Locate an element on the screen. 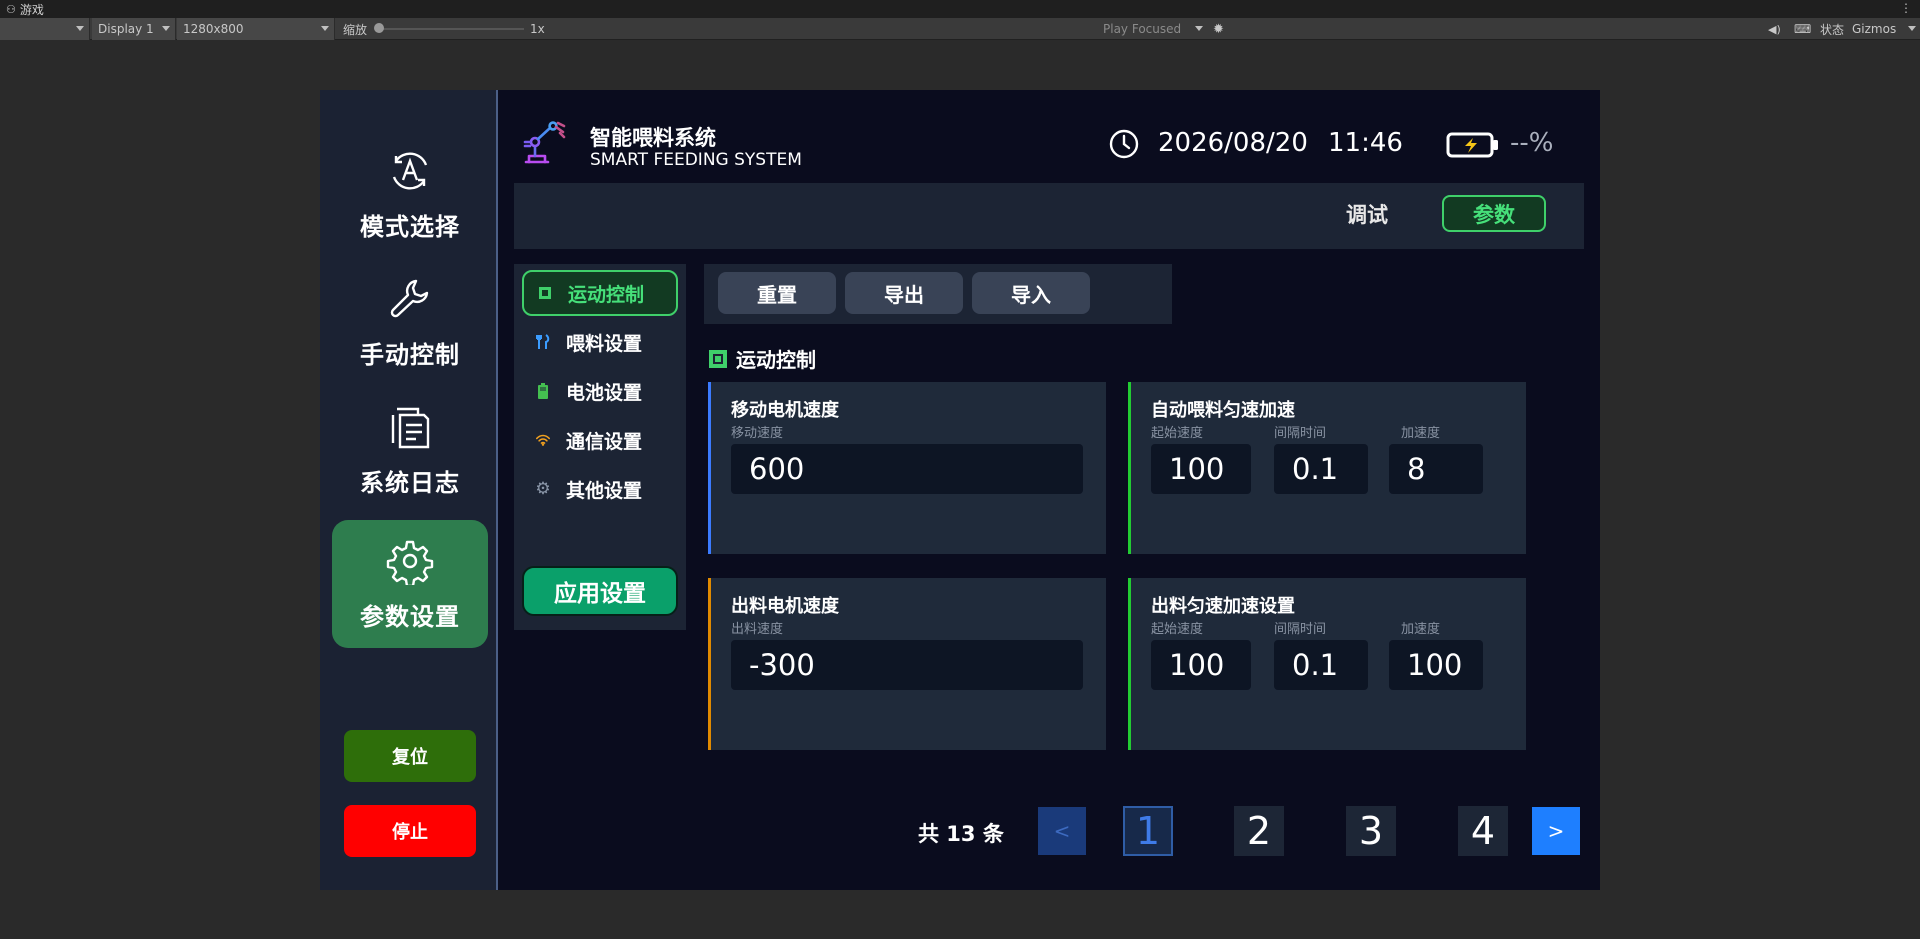  stats-button: 状态 is located at coordinates (1832, 29).